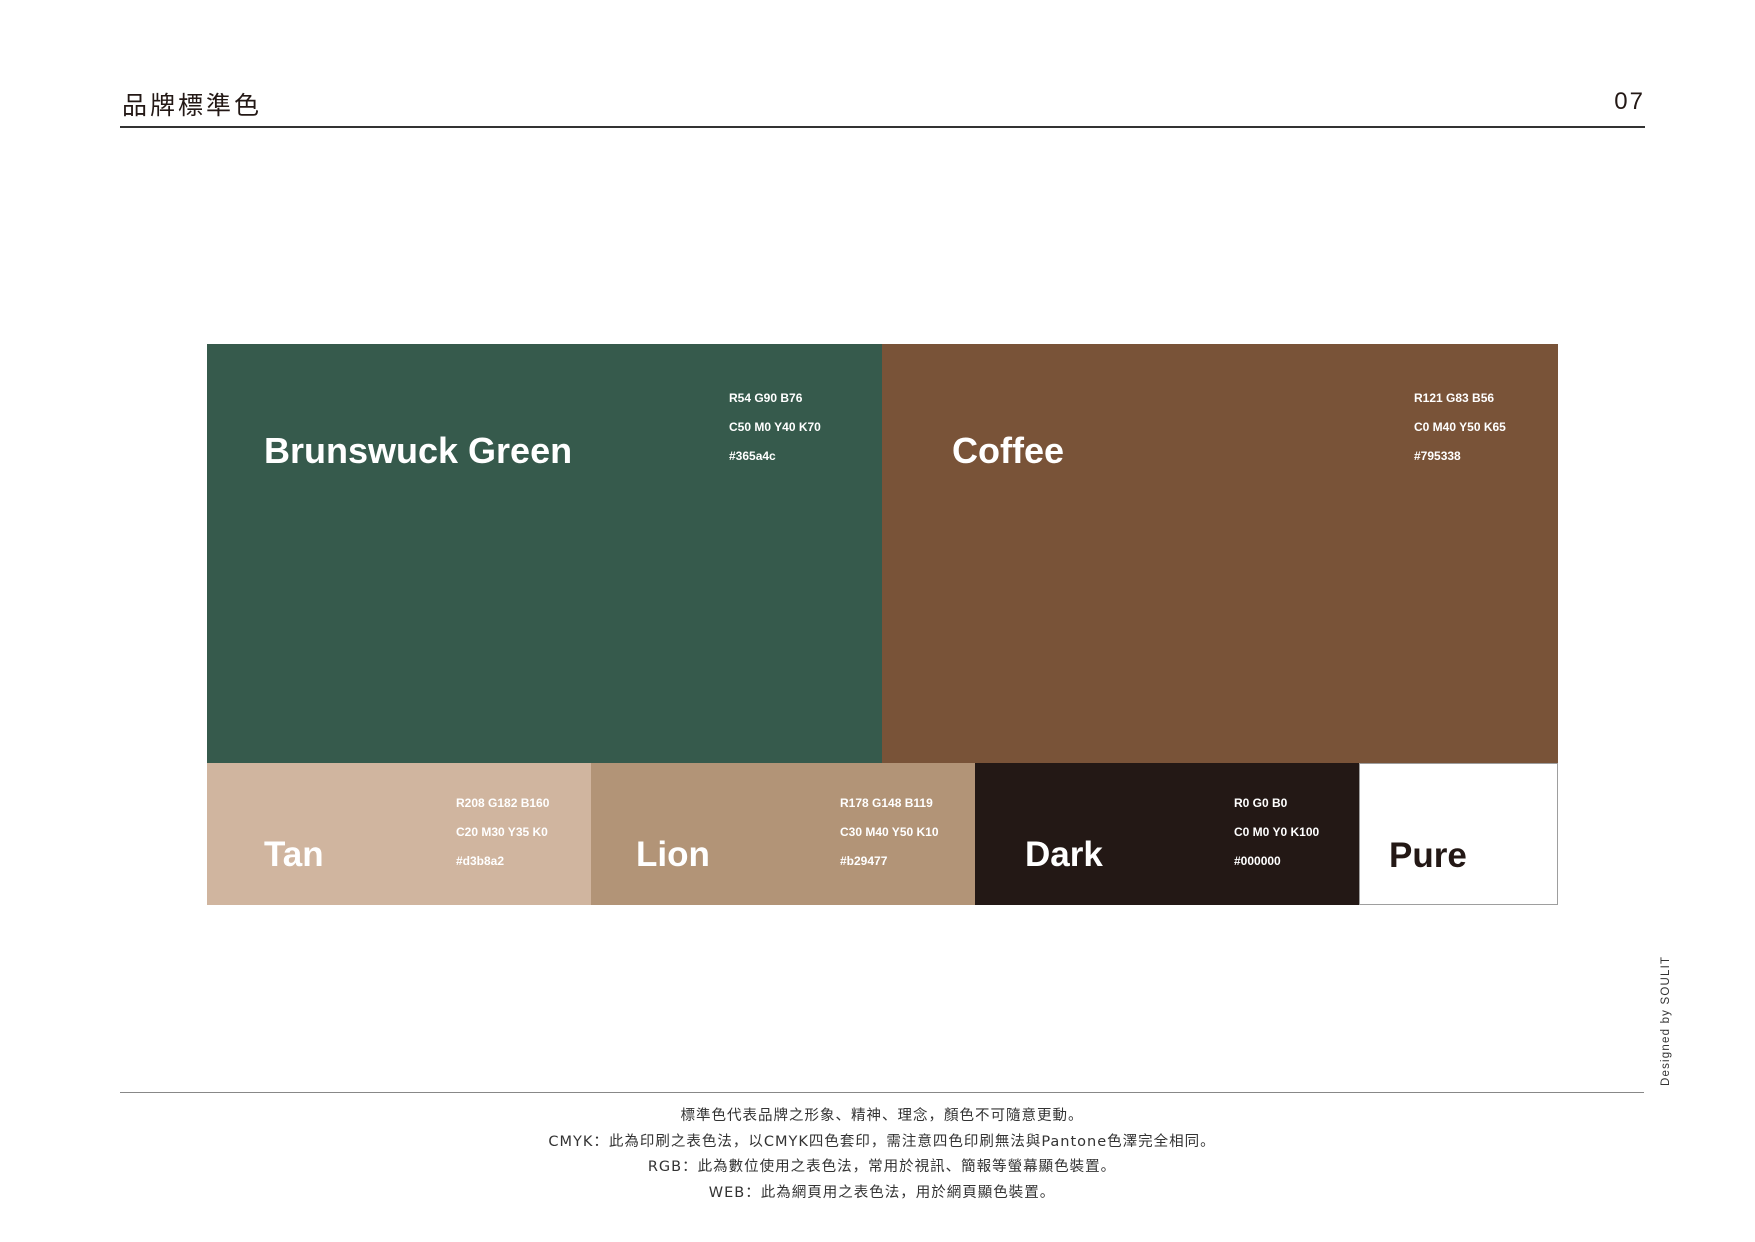  What do you see at coordinates (1458, 834) in the screenshot?
I see `swatch-pure: Pure` at bounding box center [1458, 834].